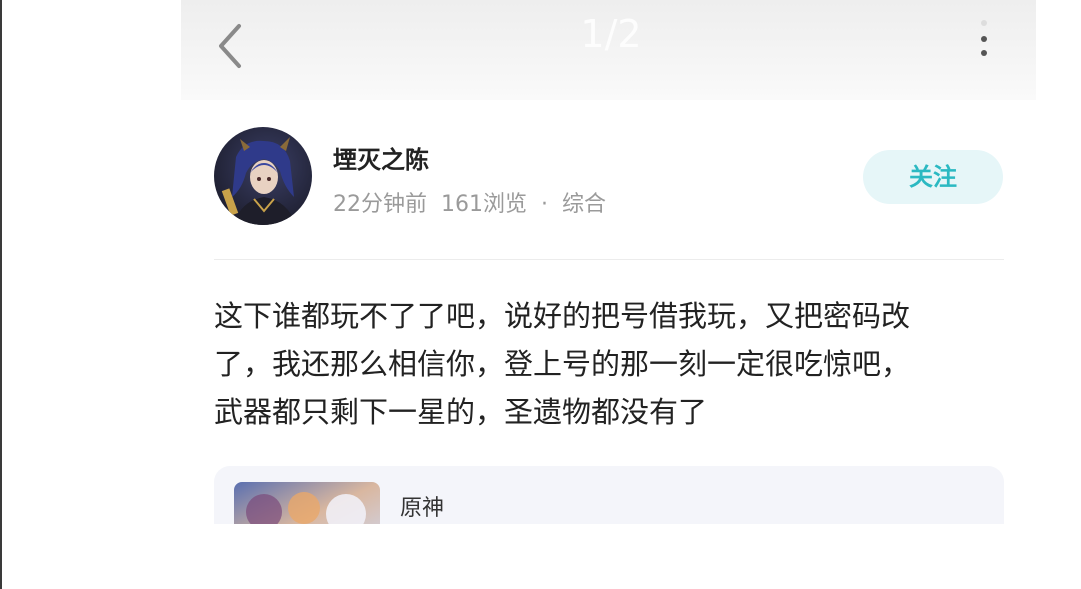 This screenshot has width=1081, height=589. Describe the element at coordinates (484, 204) in the screenshot. I see `view-count: 161浏览` at that location.